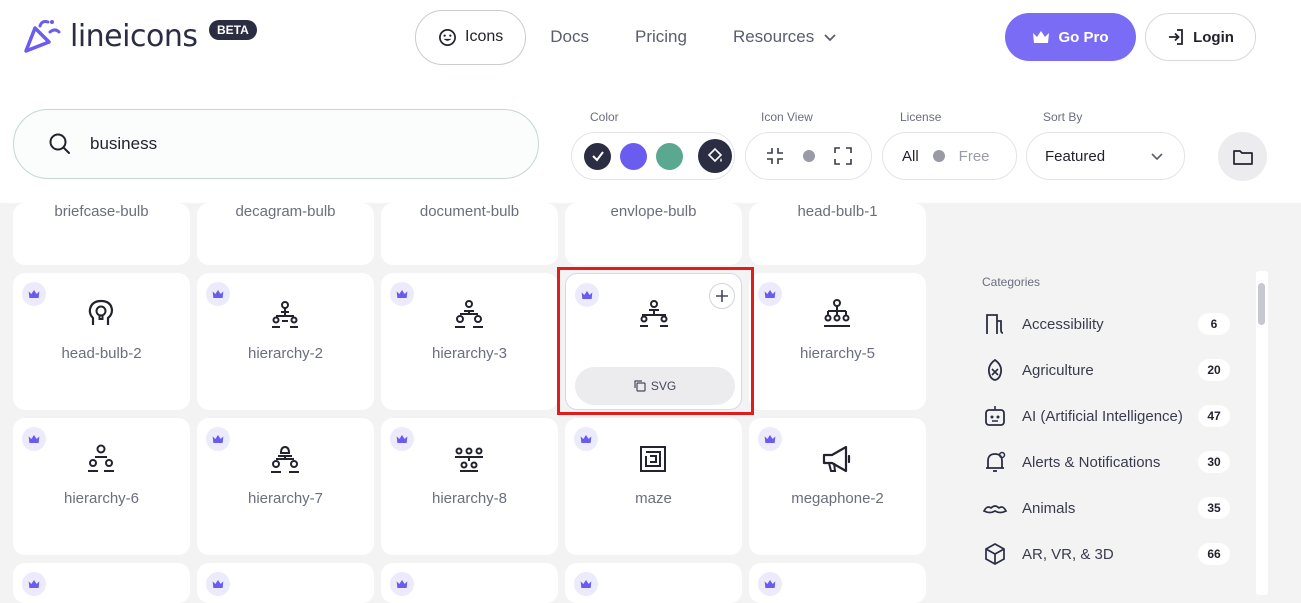 The width and height of the screenshot is (1301, 603). Describe the element at coordinates (995, 369) in the screenshot. I see `agriculture-icon` at that location.